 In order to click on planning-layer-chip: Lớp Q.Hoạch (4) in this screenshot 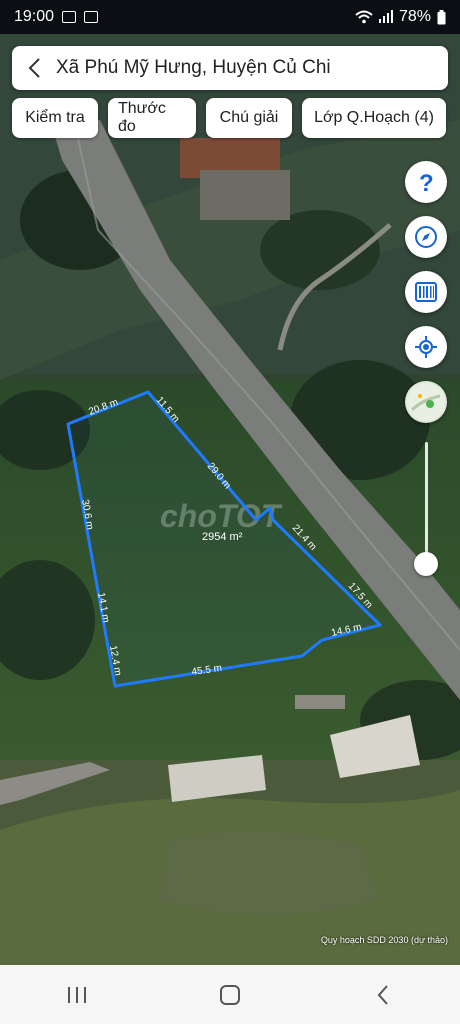, I will do `click(374, 118)`.